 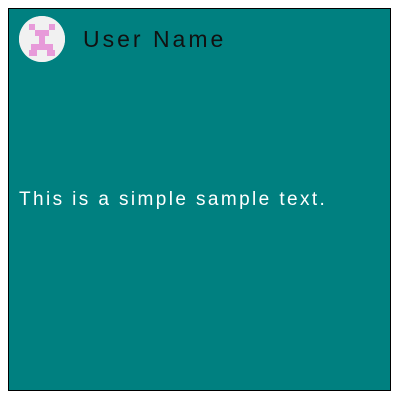 I want to click on identicon-avatar-icon, so click(x=42, y=39).